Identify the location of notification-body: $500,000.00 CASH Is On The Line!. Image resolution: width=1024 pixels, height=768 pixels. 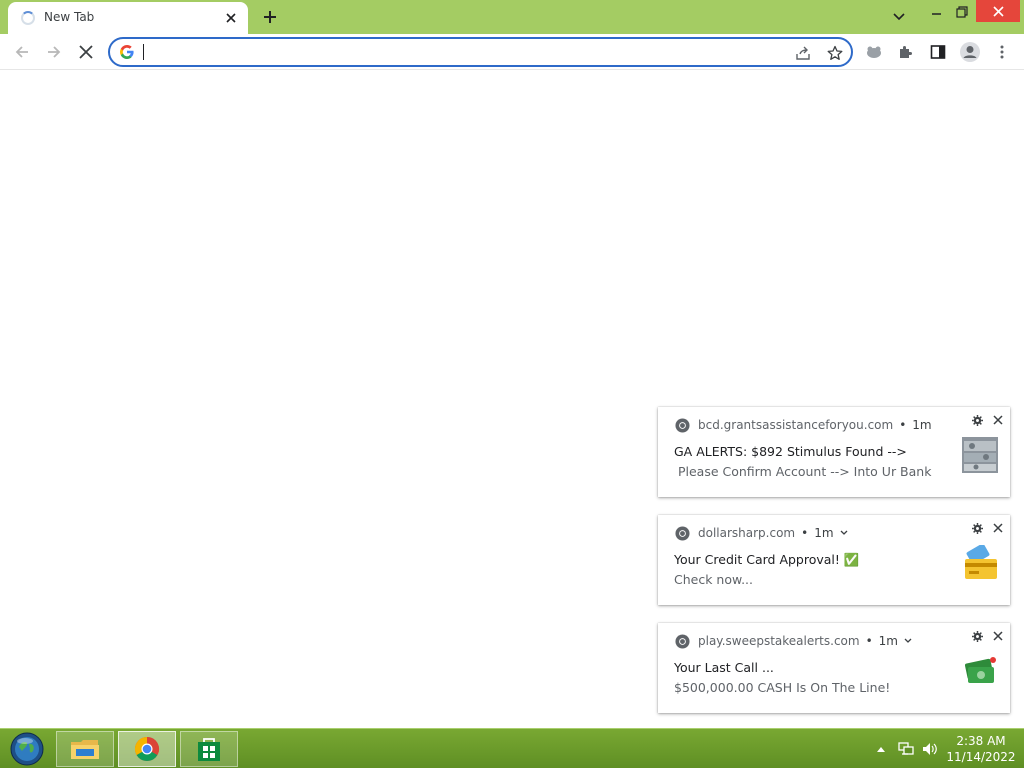
(782, 687).